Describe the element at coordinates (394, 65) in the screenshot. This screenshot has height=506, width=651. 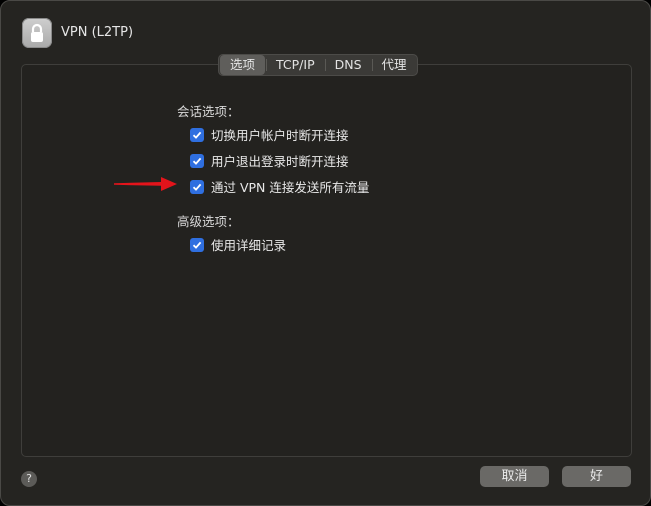
I see `tab-proxy: 代理` at that location.